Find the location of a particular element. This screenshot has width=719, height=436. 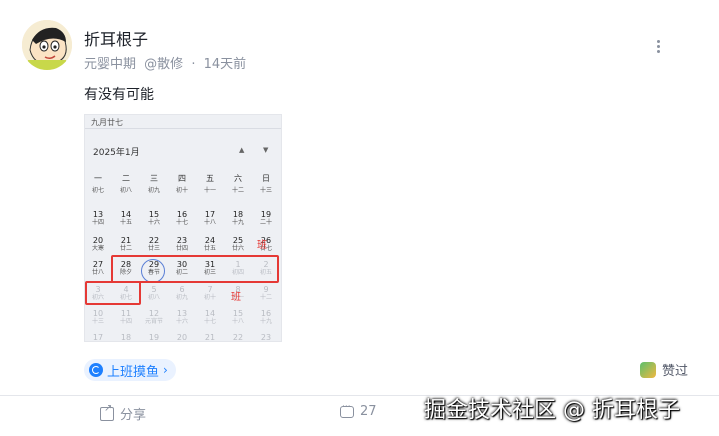

lunar-date: 初九 is located at coordinates (181, 297).